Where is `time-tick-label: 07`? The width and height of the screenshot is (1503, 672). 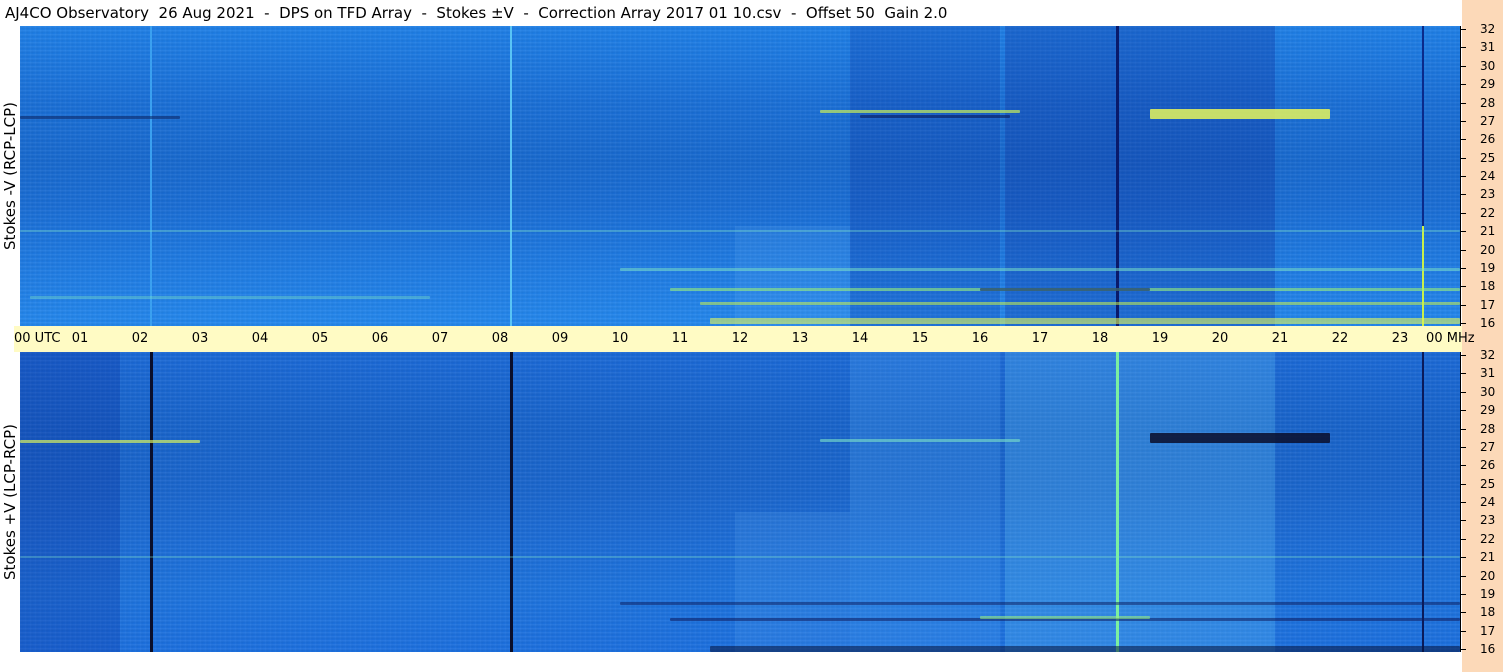
time-tick-label: 07 is located at coordinates (440, 338).